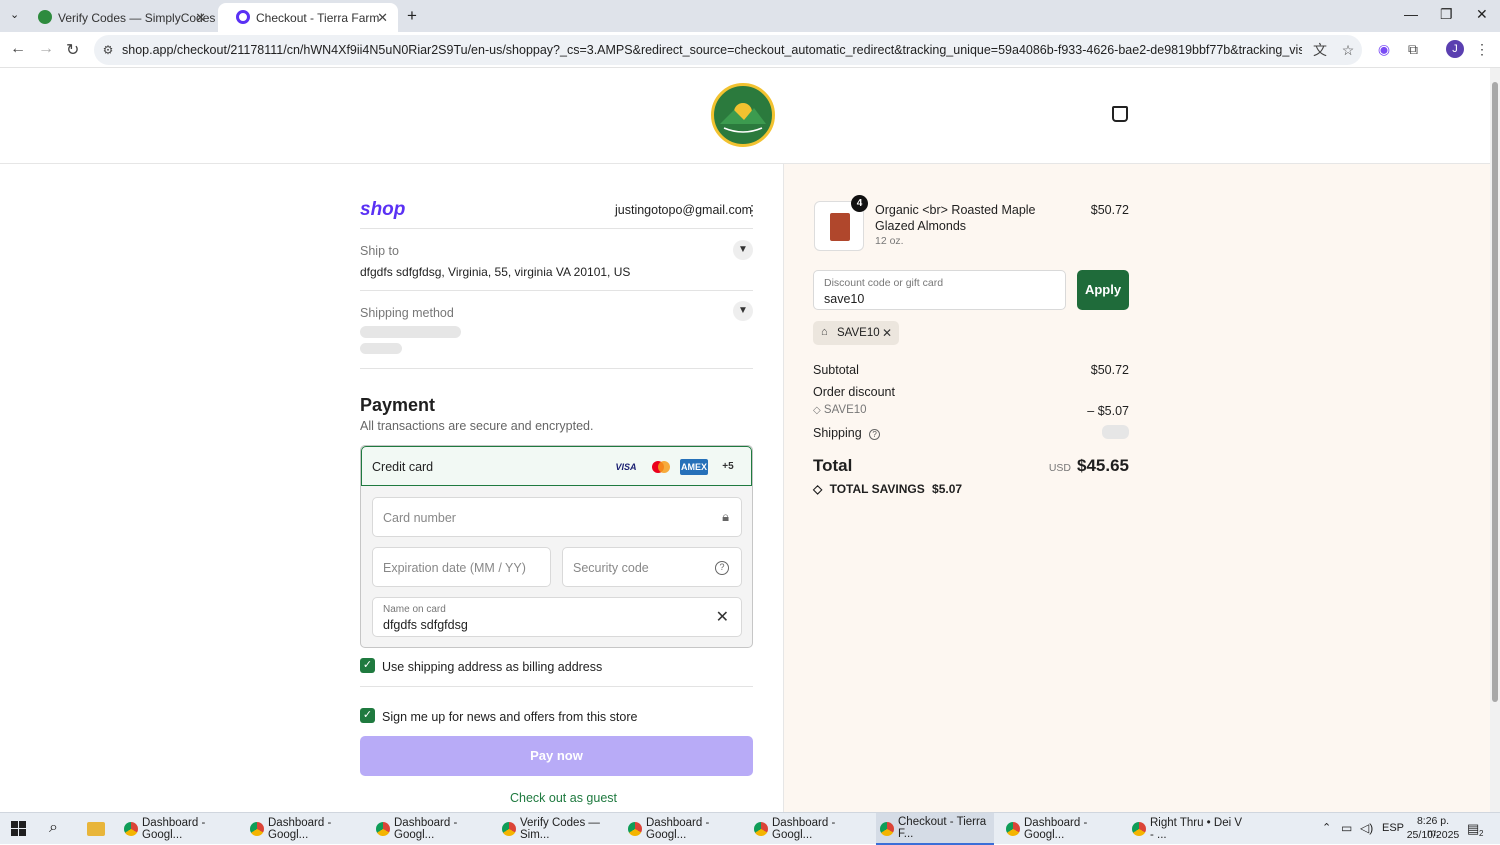 The image size is (1500, 845). Describe the element at coordinates (939, 290) in the screenshot. I see `discount-code-field: Discount code or gift card save10` at that location.